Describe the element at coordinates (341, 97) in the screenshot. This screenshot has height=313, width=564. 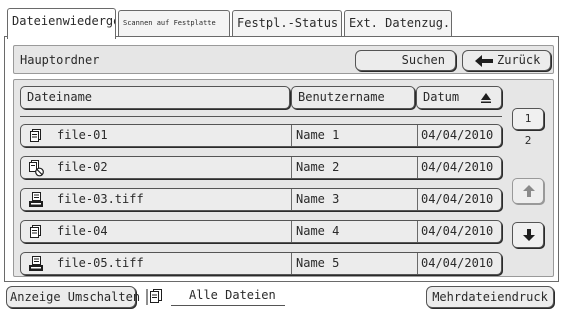
I see `column-header-username-label: Benutzername` at that location.